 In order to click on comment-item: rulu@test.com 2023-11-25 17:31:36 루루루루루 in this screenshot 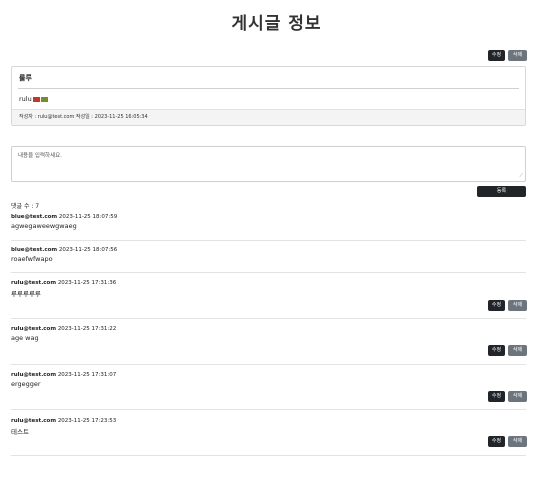, I will do `click(268, 289)`.